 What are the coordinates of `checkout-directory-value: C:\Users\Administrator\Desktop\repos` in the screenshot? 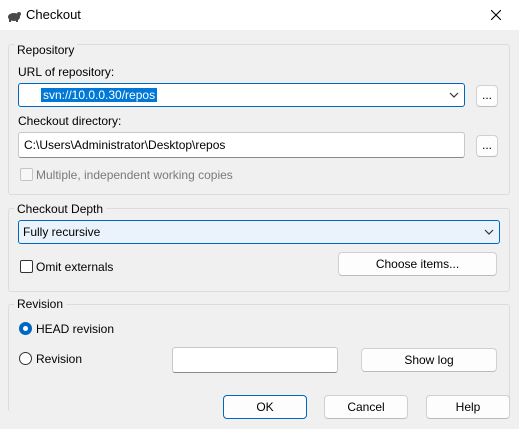 It's located at (125, 145).